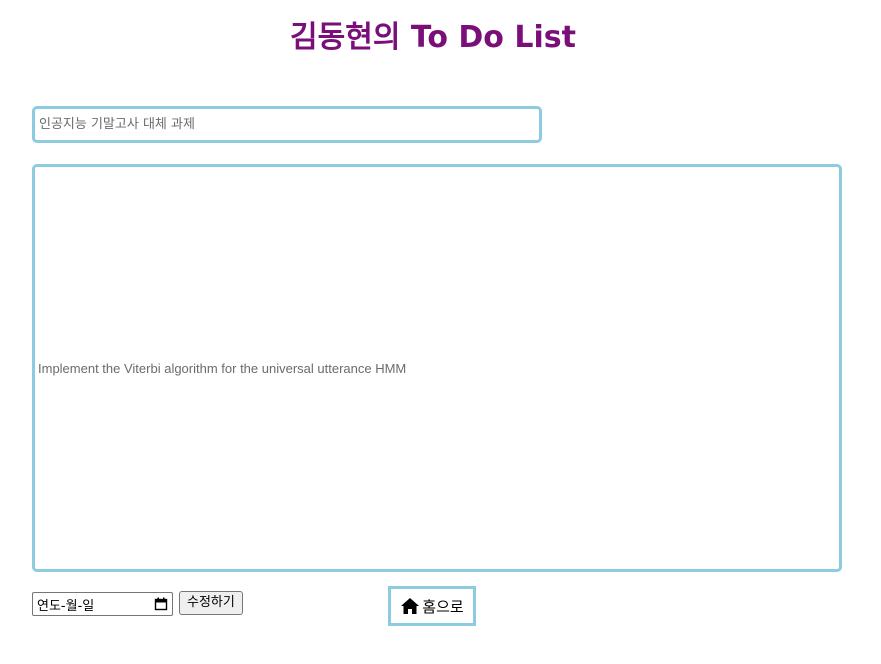 This screenshot has height=664, width=881. Describe the element at coordinates (287, 124) in the screenshot. I see `todo-title-input` at that location.